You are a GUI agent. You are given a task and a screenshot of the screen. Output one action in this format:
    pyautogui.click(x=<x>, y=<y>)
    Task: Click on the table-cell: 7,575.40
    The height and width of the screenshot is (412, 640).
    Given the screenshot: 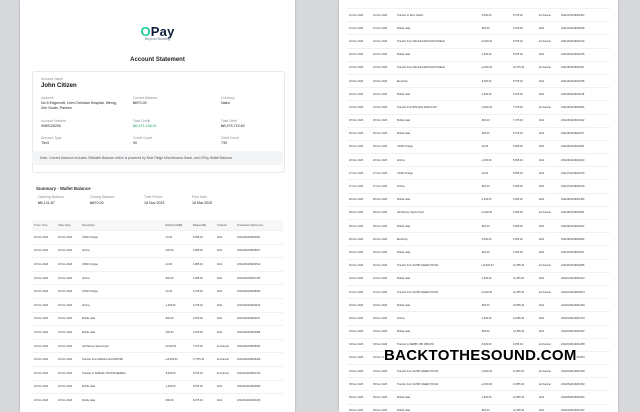 What is the action you would take?
    pyautogui.click(x=524, y=107)
    